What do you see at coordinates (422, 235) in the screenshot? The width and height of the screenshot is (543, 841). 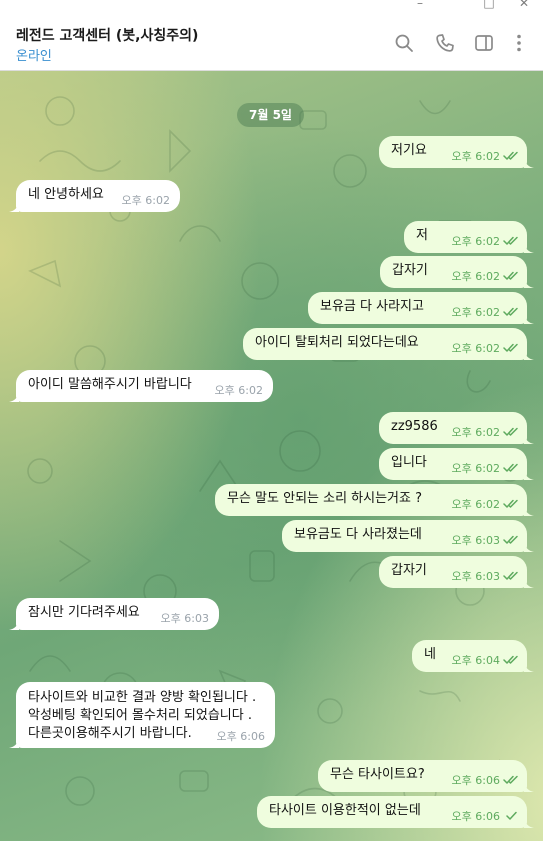 I see `message-text: 저` at bounding box center [422, 235].